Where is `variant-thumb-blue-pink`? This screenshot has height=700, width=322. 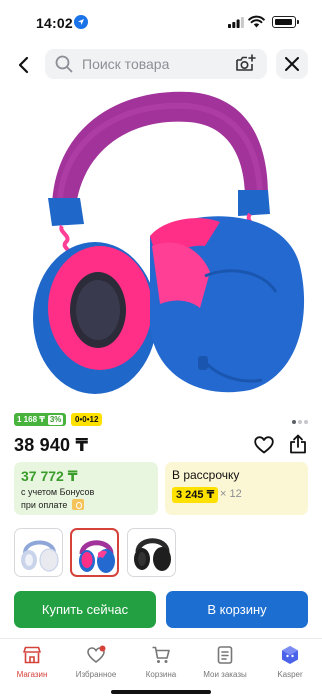
variant-thumb-blue-pink is located at coordinates (94, 552).